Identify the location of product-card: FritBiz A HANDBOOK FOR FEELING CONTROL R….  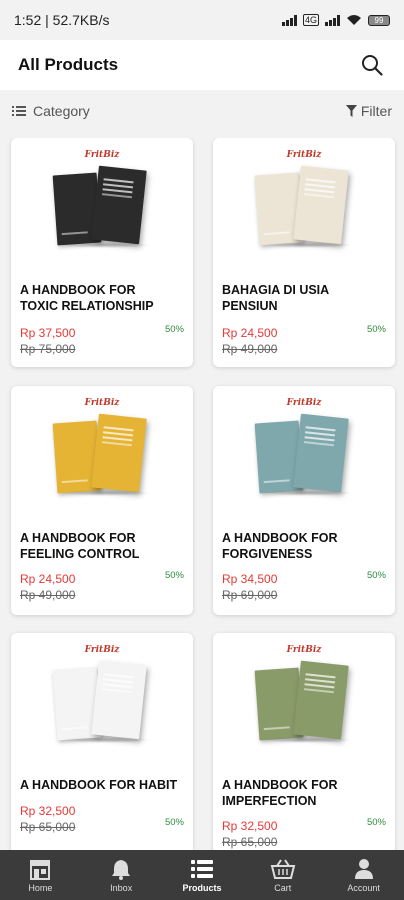
(102, 500).